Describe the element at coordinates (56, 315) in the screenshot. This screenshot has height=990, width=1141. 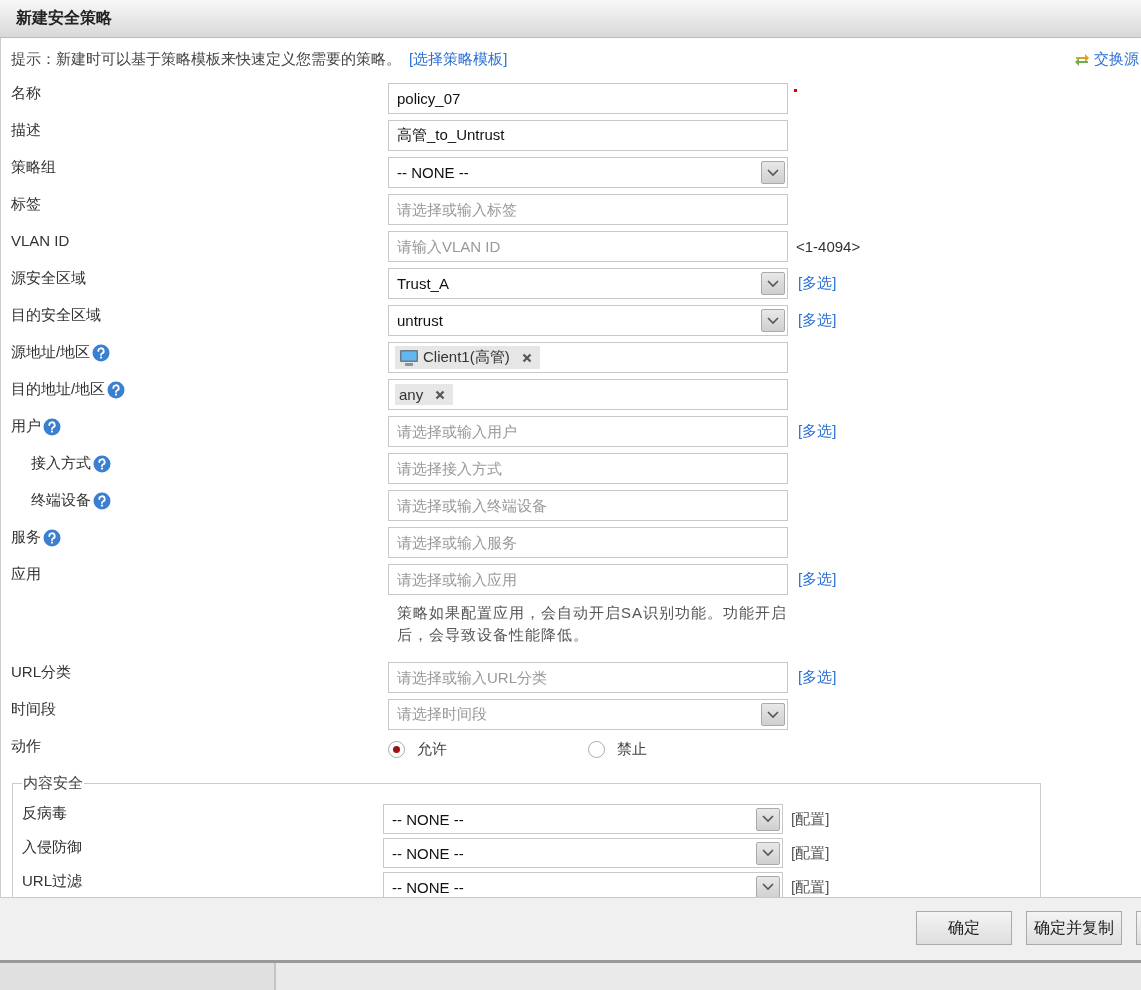
I see `field-label: 目的安全区域` at that location.